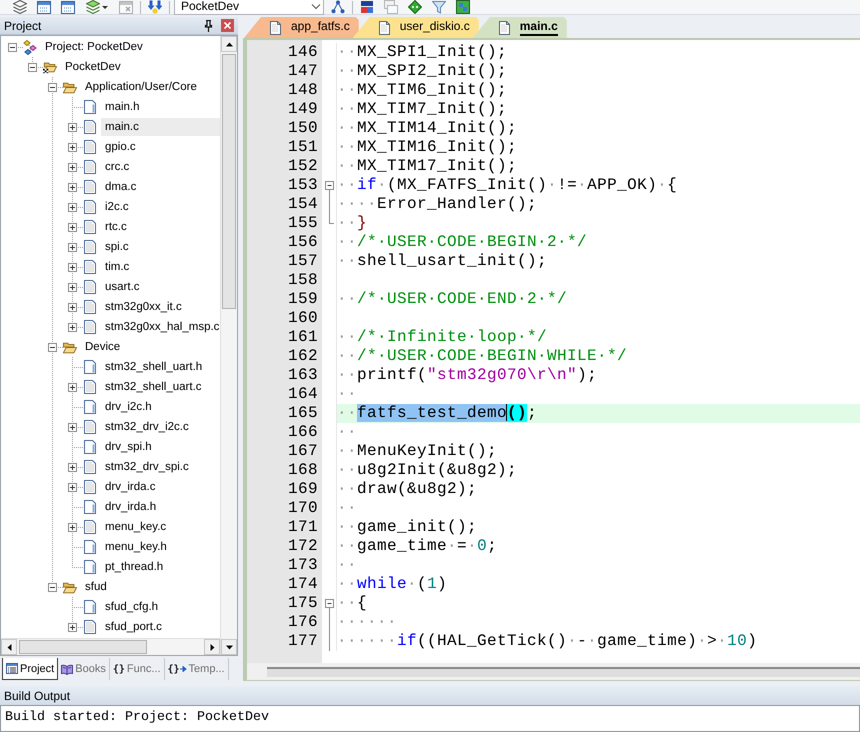  What do you see at coordinates (303, 641) in the screenshot?
I see `line-number: 177` at bounding box center [303, 641].